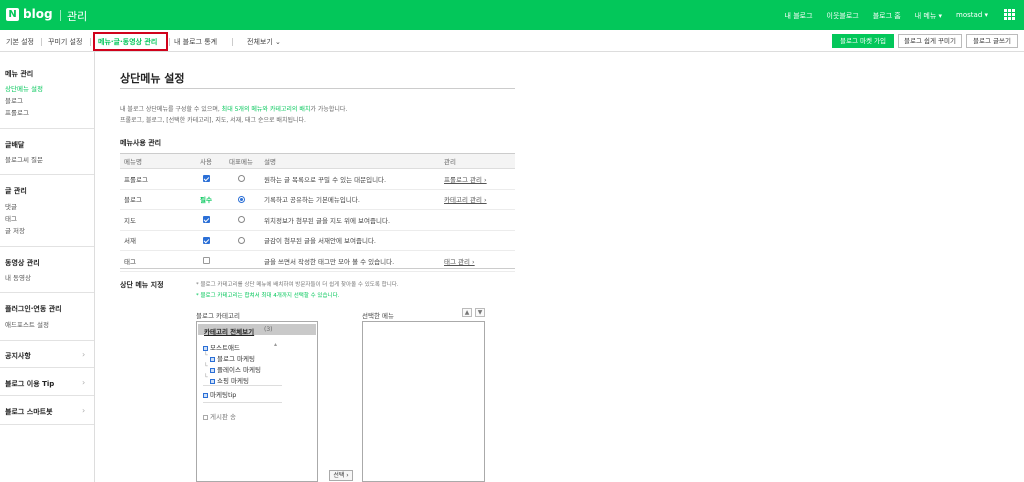  What do you see at coordinates (33, 309) in the screenshot?
I see `sidebar-plugin-heading: 플러그인·연동 관리` at bounding box center [33, 309].